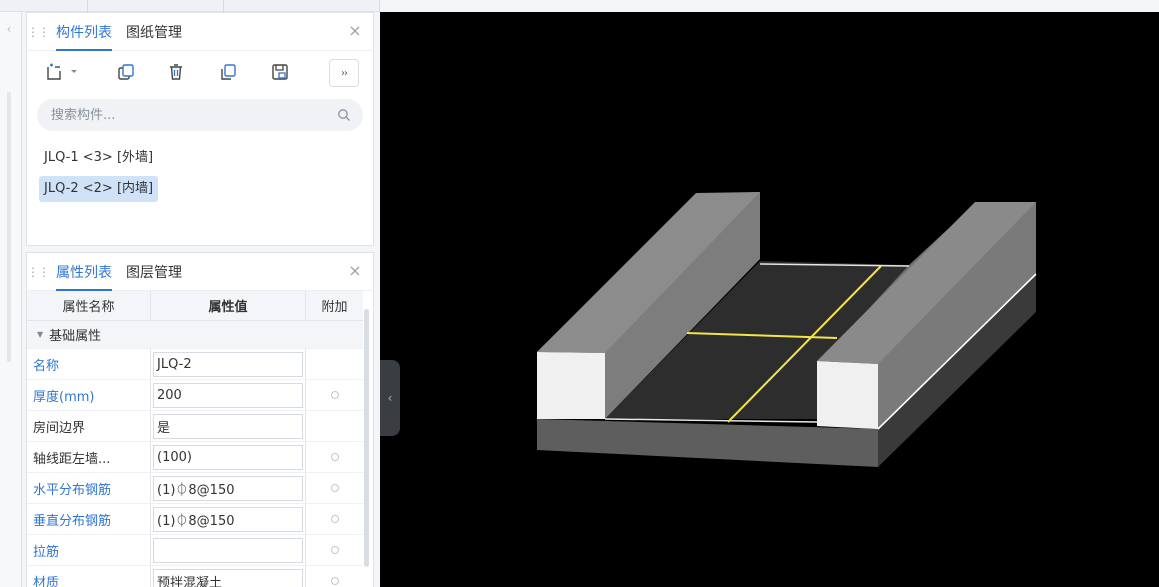  I want to click on save-template-icon, so click(280, 72).